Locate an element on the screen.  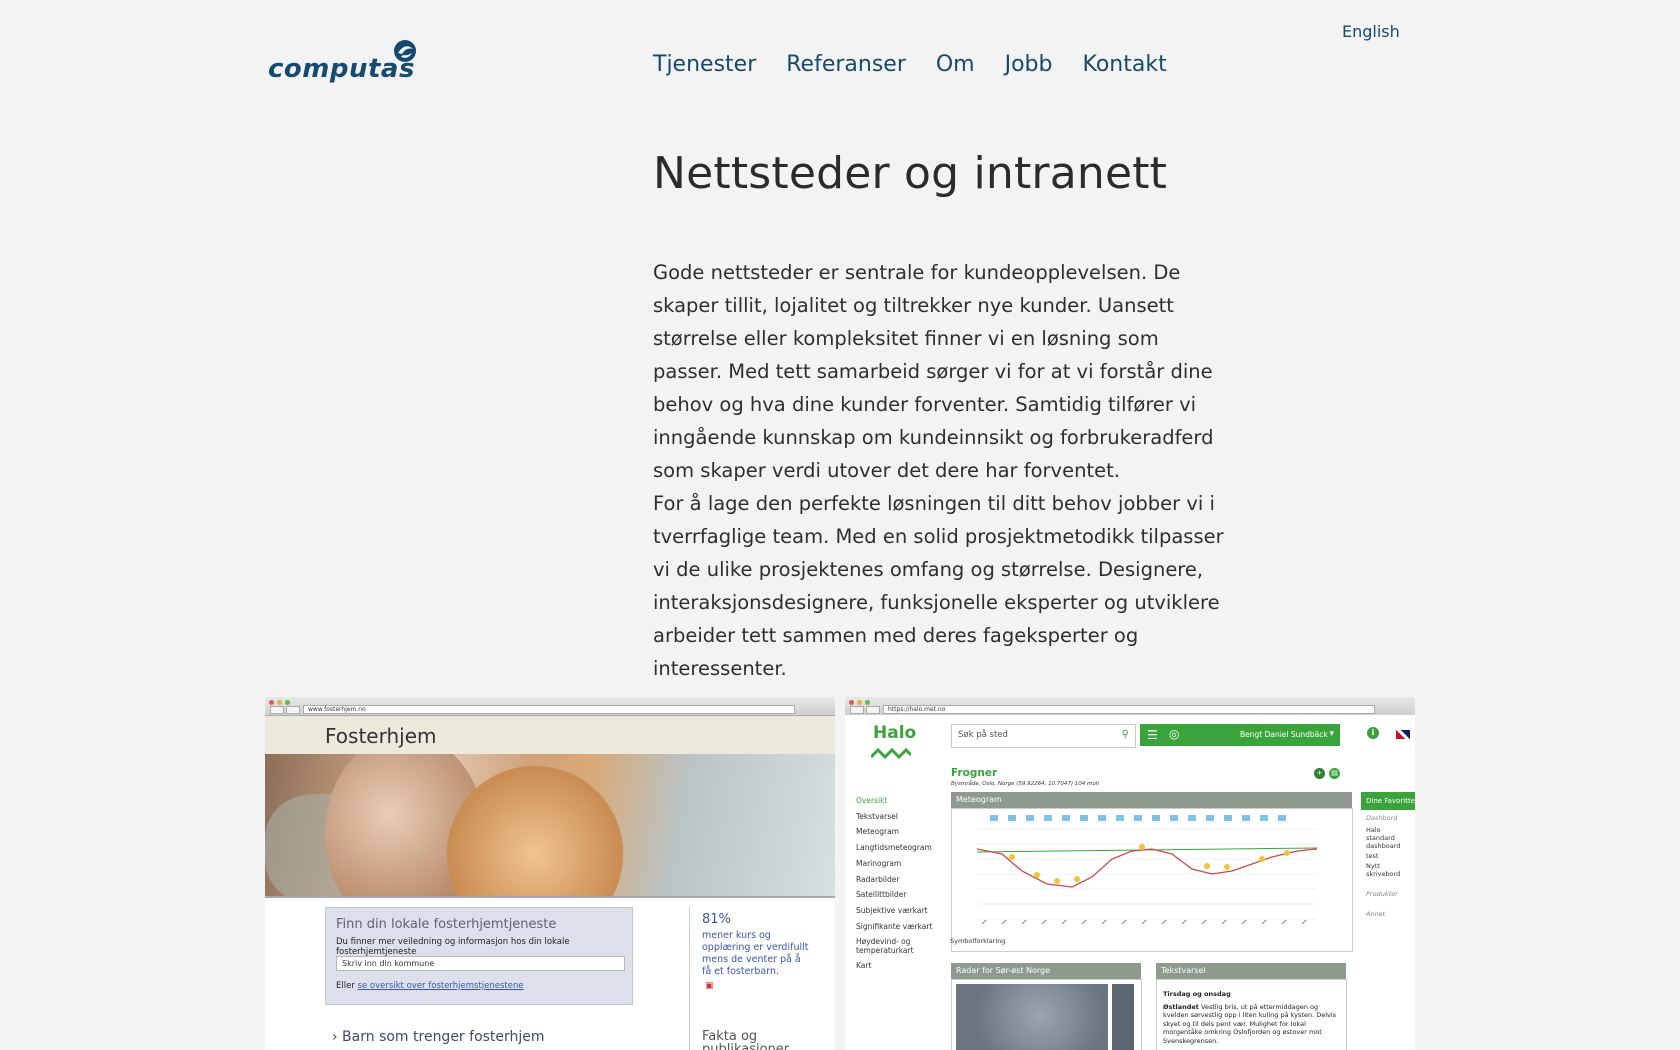
page-title: Nettsteder og intranett is located at coordinates (910, 173).